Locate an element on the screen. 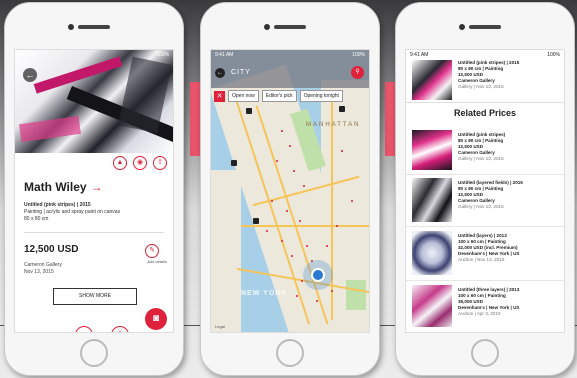 This screenshot has height=378, width=577. show-more-button: SHOW MORE is located at coordinates (95, 296).